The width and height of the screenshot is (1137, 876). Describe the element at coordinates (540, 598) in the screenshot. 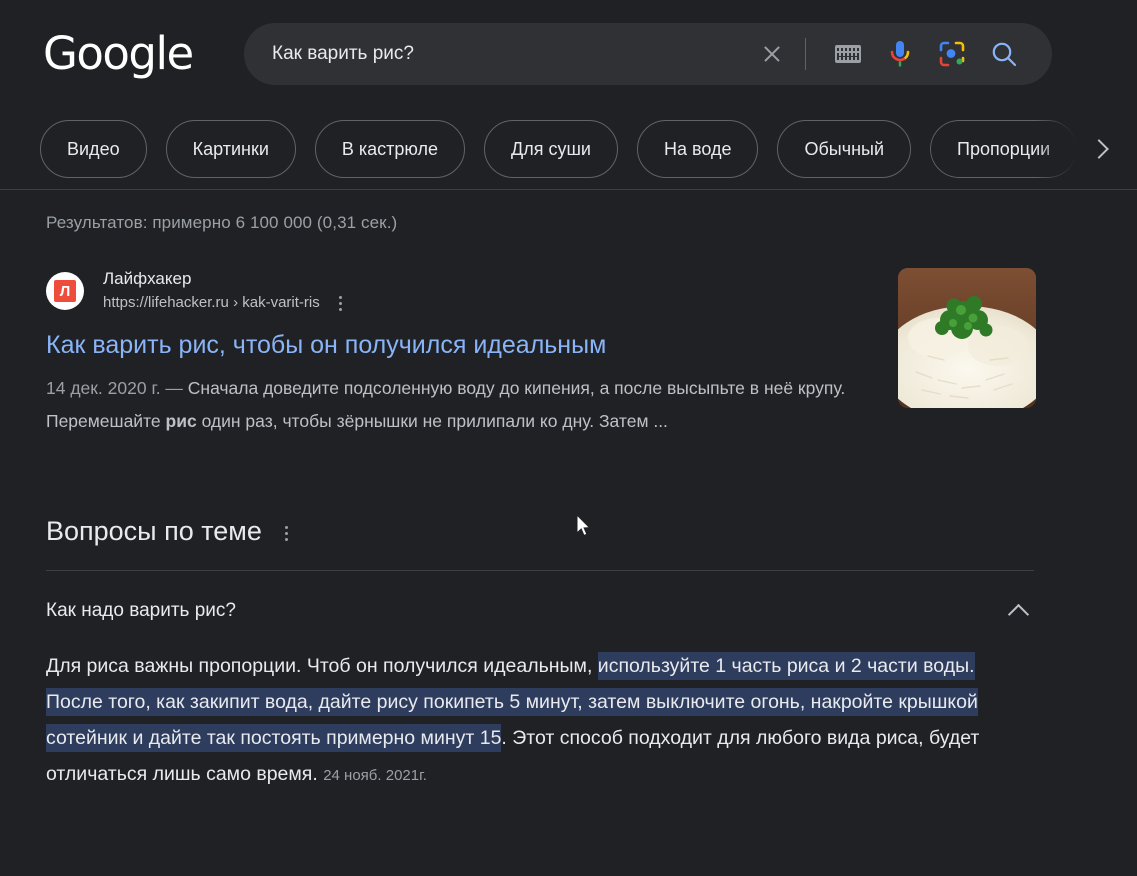

I see `people-also-ask-question-row: Как надо варить рис?` at that location.